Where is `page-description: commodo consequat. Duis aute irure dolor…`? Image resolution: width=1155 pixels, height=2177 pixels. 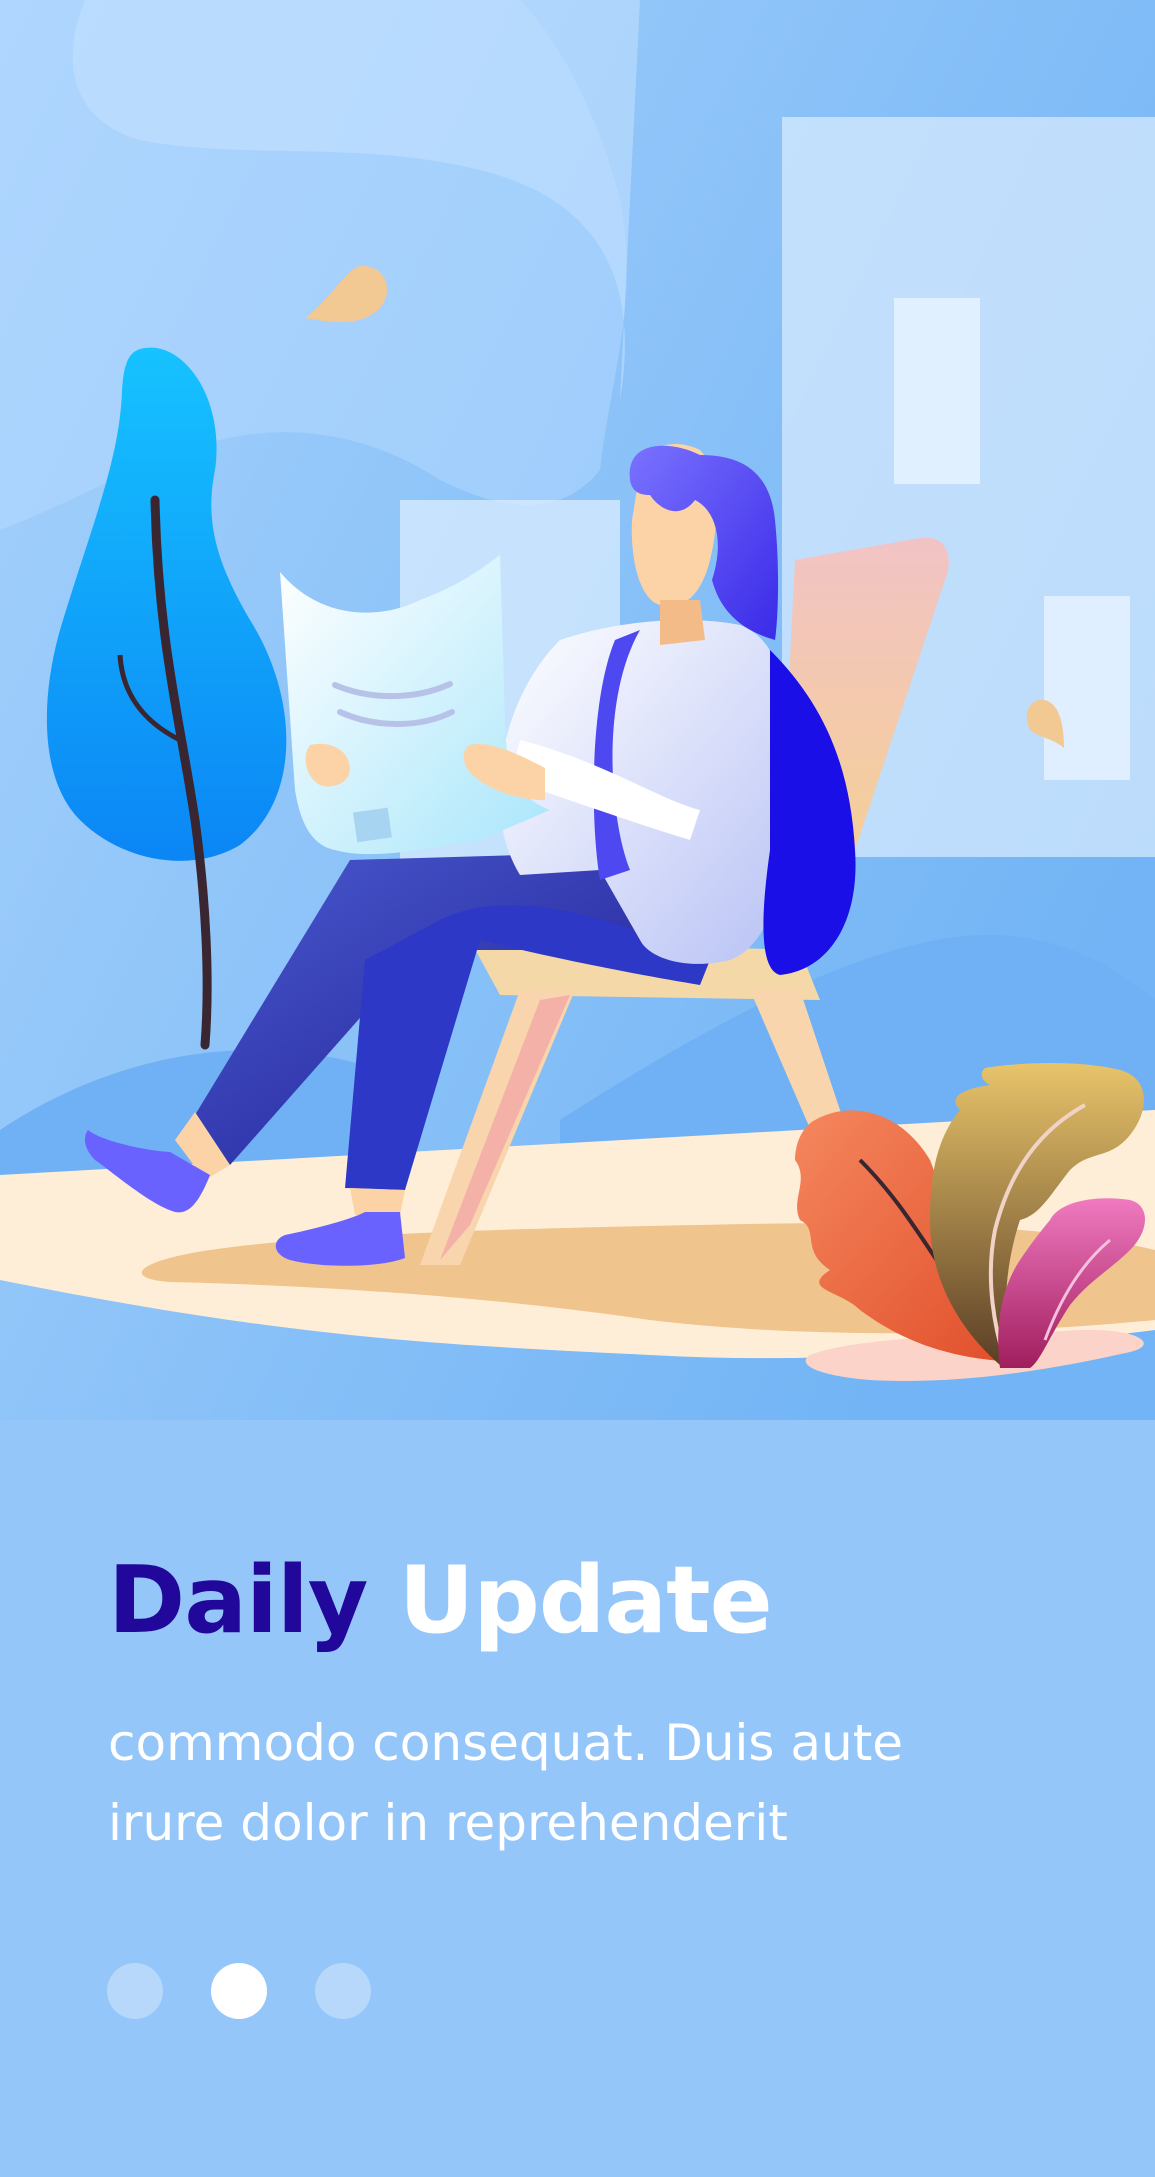
page-description: commodo consequat. Duis aute irure dolor… is located at coordinates (588, 1783).